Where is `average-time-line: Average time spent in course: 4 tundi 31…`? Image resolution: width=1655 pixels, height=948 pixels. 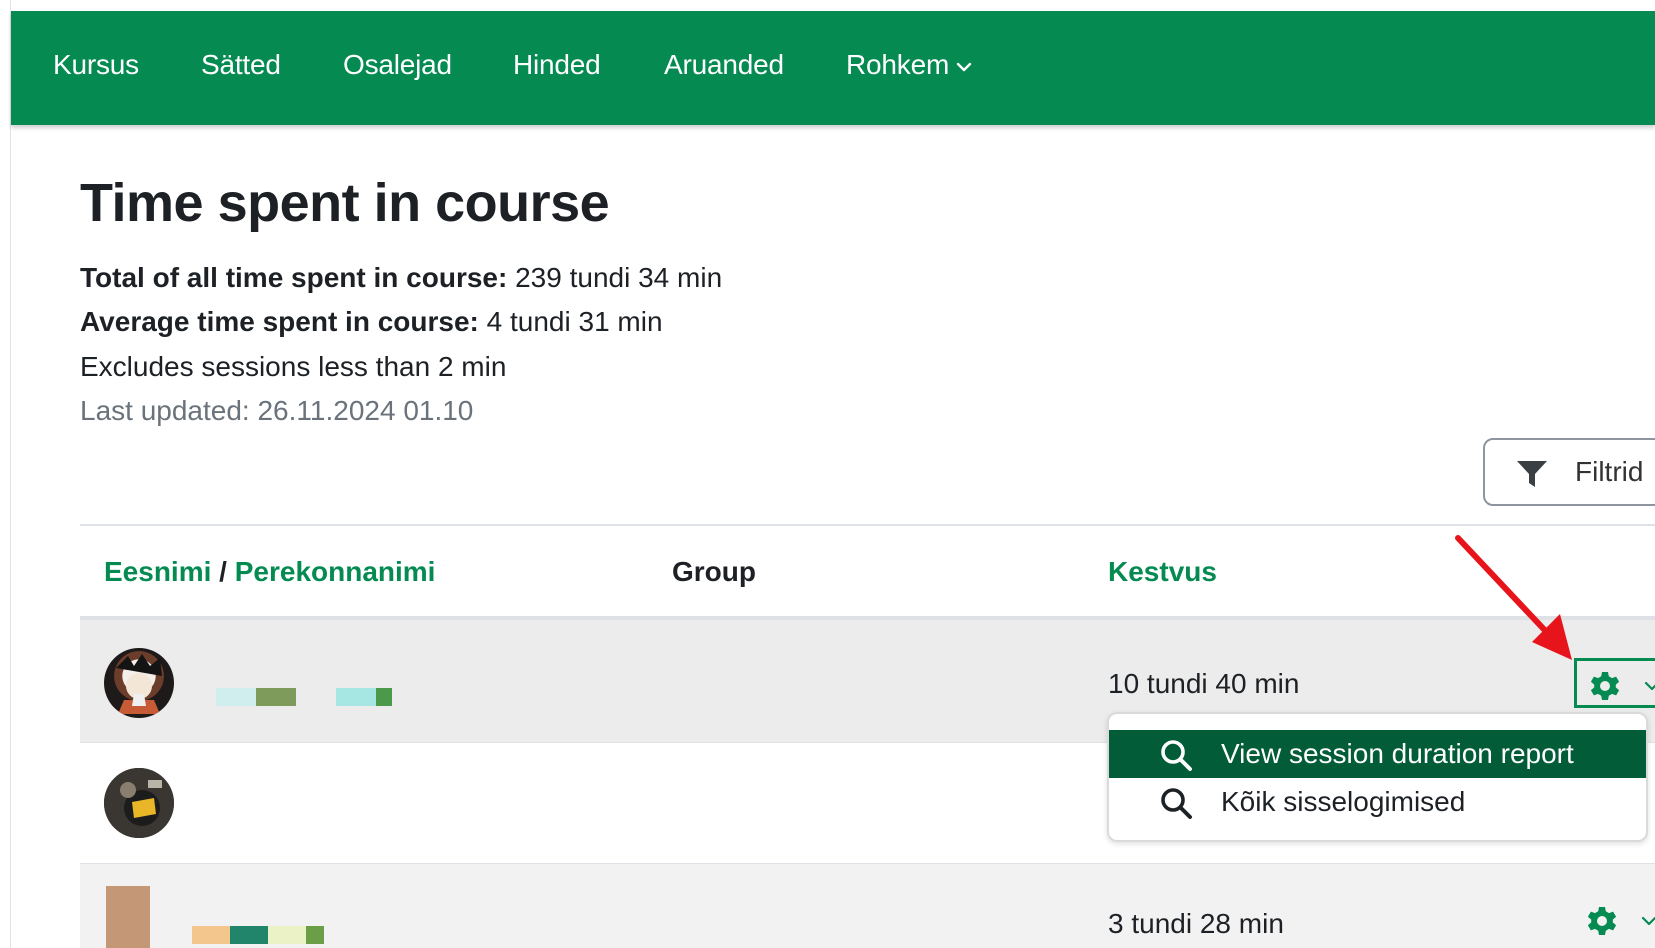 average-time-line: Average time spent in course: 4 tundi 31… is located at coordinates (371, 322).